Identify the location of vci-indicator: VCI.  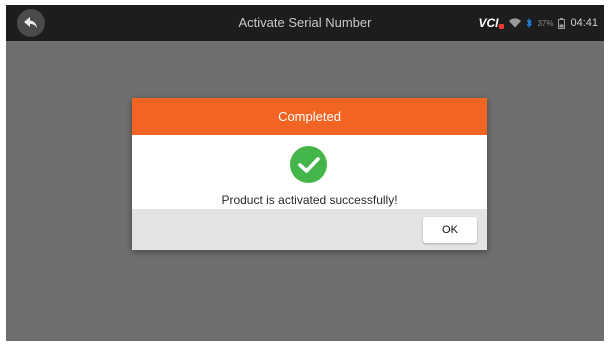
(491, 23).